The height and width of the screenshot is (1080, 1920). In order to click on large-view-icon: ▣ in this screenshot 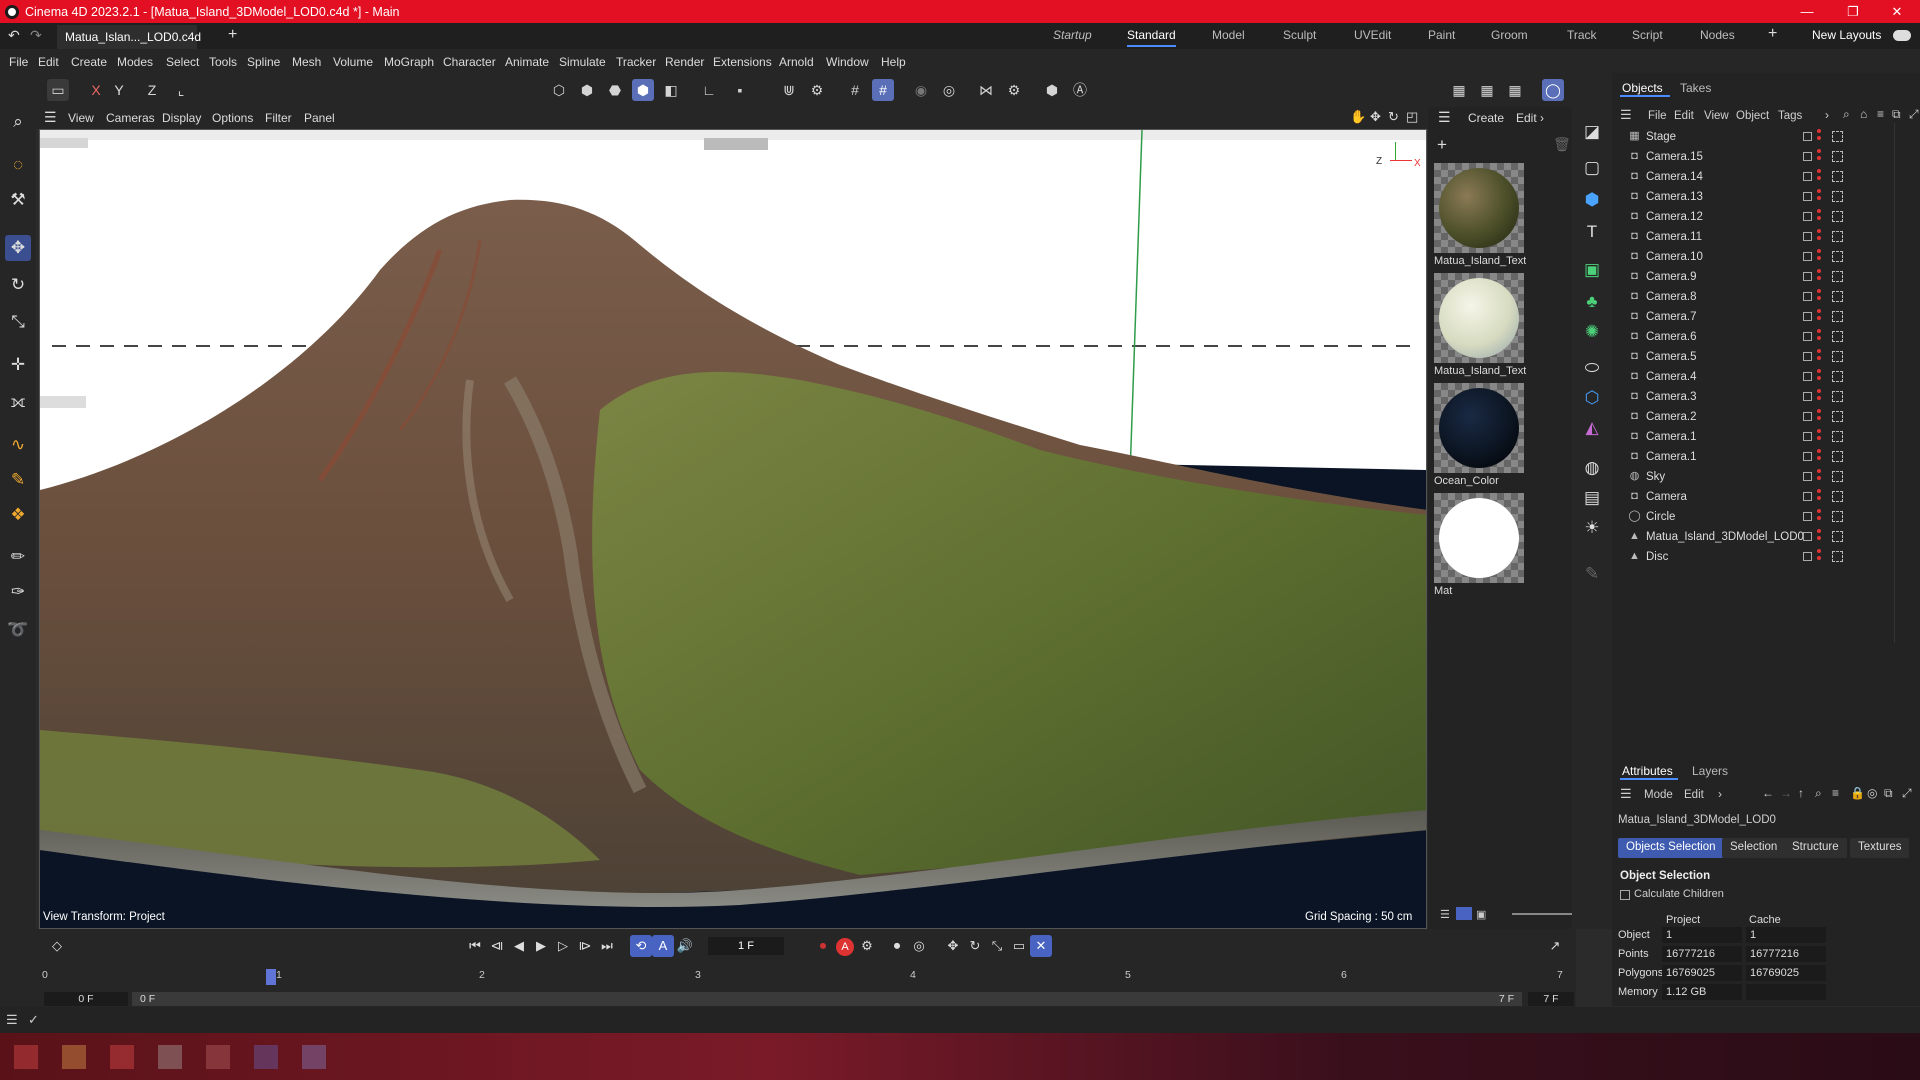, I will do `click(1481, 914)`.